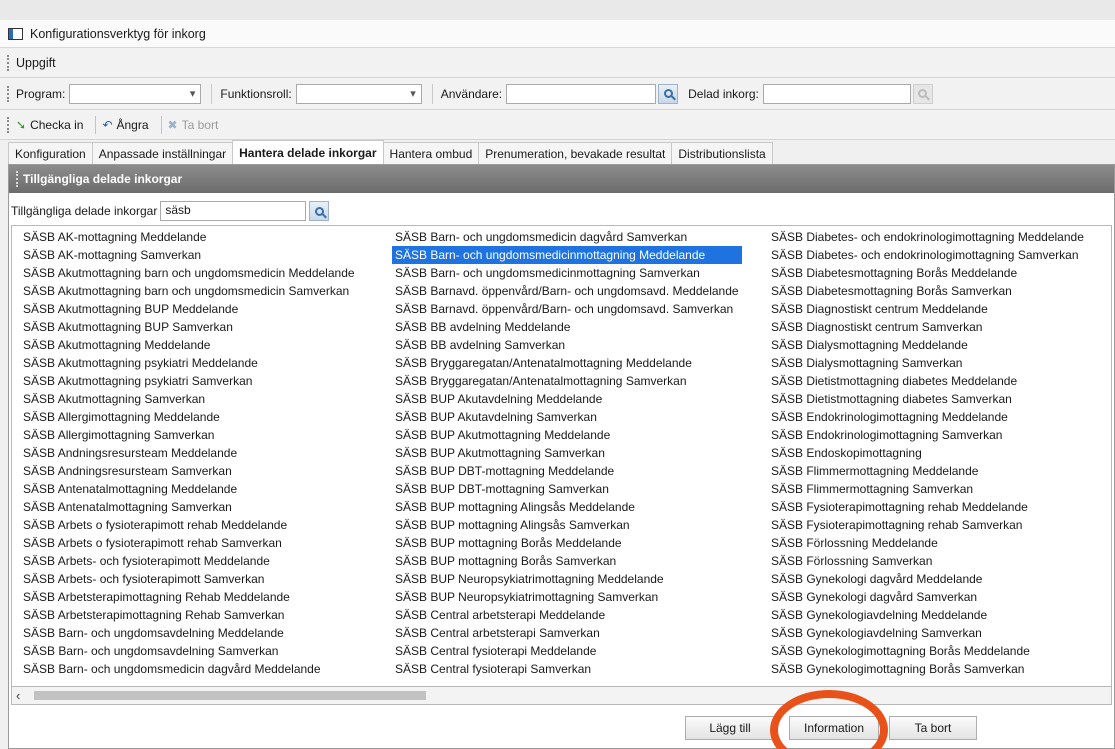 Image resolution: width=1115 pixels, height=749 pixels. Describe the element at coordinates (927, 633) in the screenshot. I see `list-item: SÄSB Gynekologiavdelning Samverkan` at that location.